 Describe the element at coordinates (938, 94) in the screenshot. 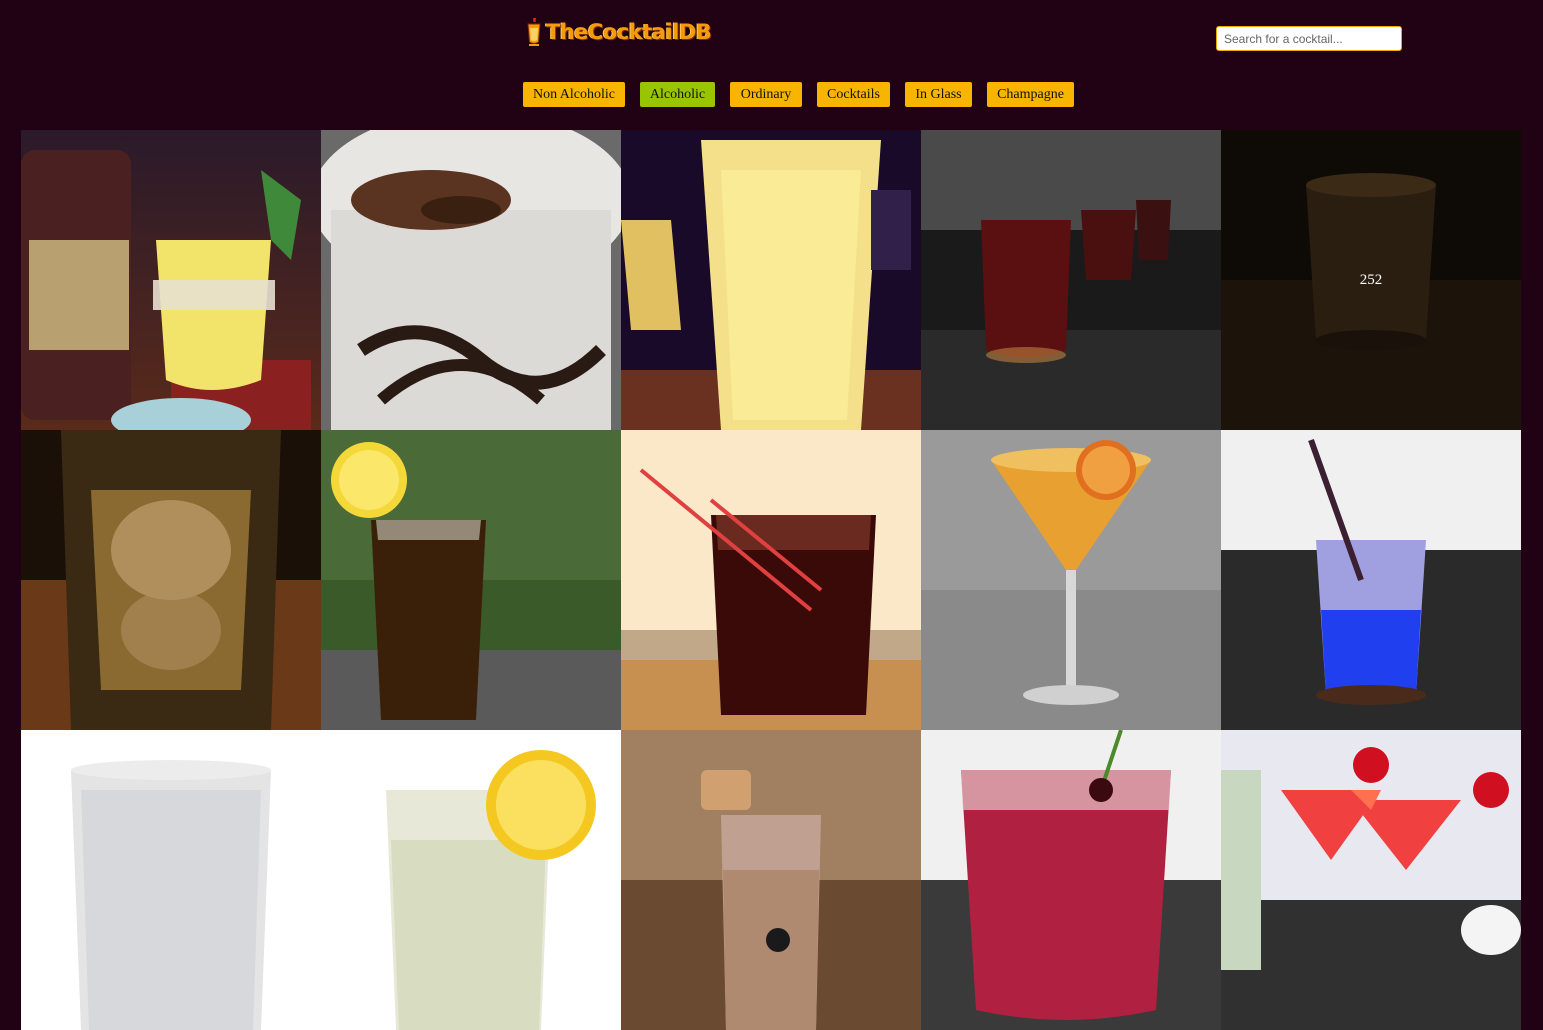

I see `nav-button-in-glass: In Glass` at that location.